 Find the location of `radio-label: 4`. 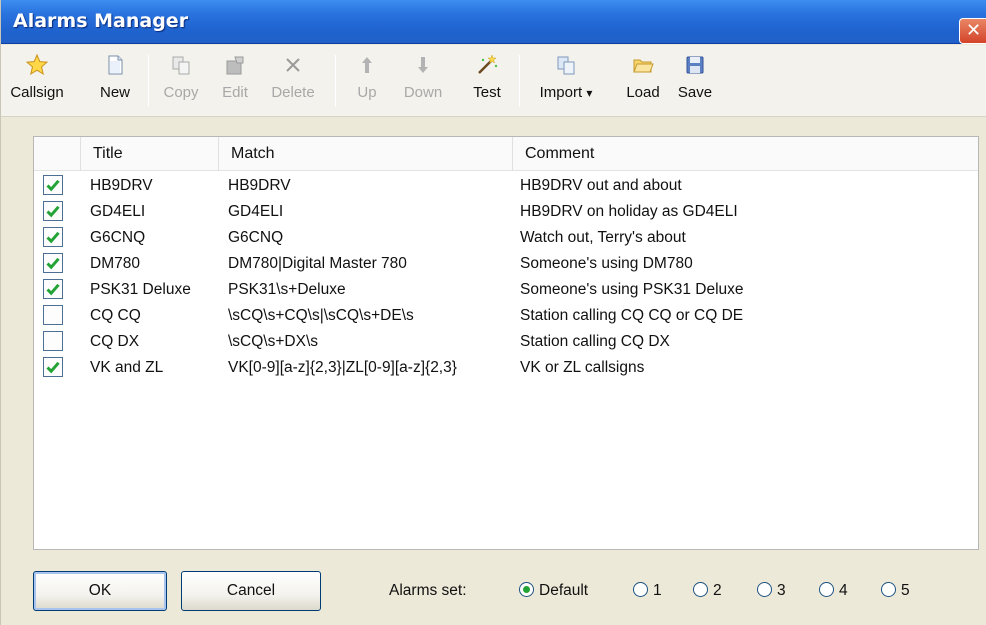

radio-label: 4 is located at coordinates (843, 590).